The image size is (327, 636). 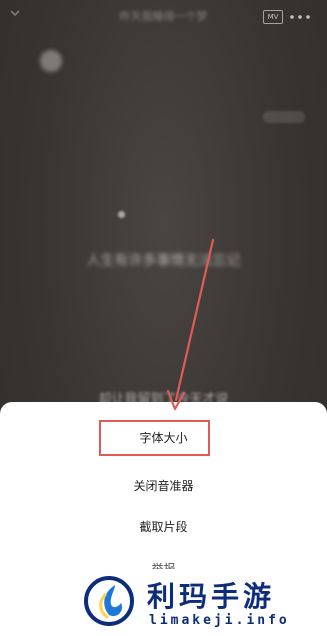 I want to click on watermark-title: 利玛手游, so click(x=211, y=596).